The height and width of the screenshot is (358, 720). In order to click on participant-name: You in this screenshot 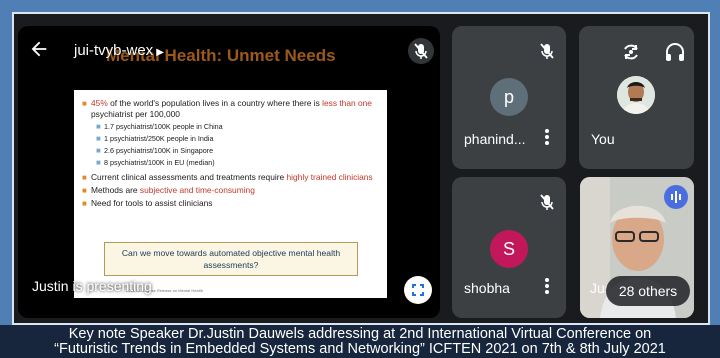, I will do `click(603, 139)`.